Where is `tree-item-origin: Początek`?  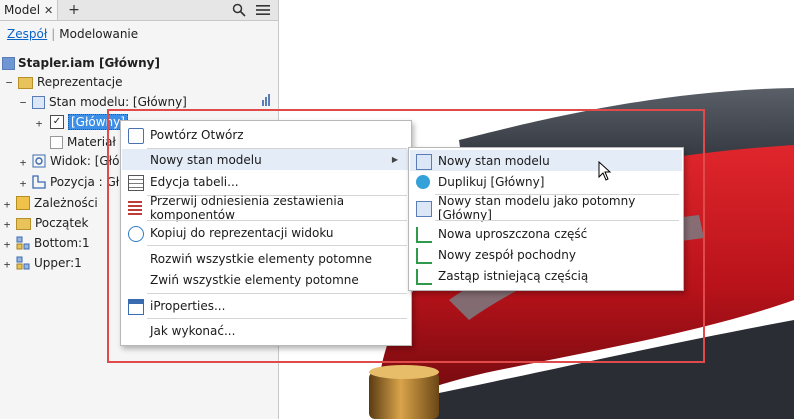 tree-item-origin: Początek is located at coordinates (52, 223).